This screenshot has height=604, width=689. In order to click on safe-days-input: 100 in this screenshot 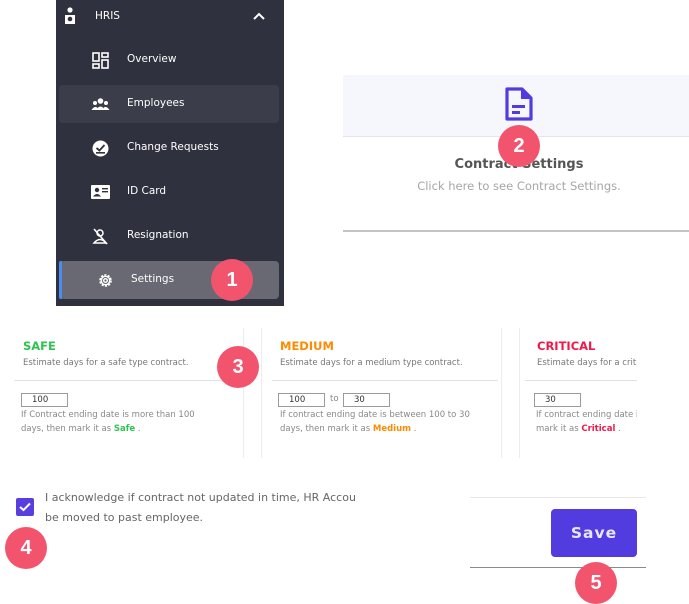, I will do `click(44, 400)`.